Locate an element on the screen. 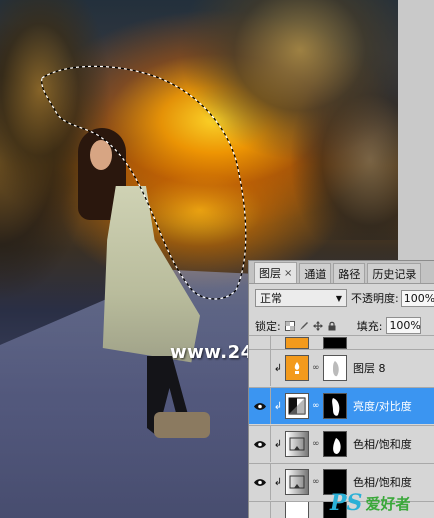  tab-paths: 路径 is located at coordinates (349, 273).